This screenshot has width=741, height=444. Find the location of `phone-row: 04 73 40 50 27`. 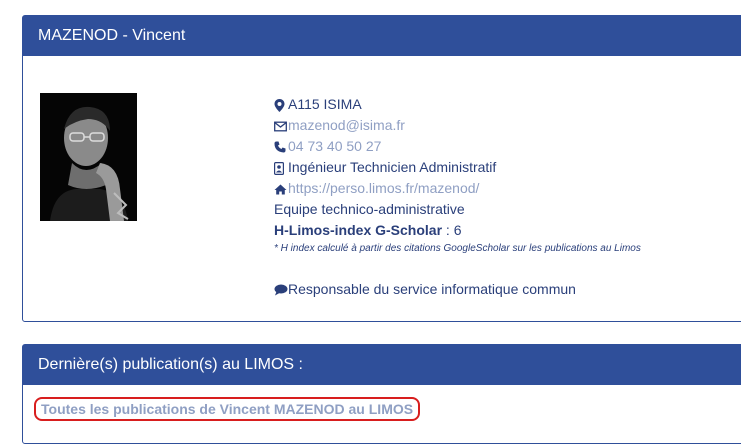

phone-row: 04 73 40 50 27 is located at coordinates (457, 146).